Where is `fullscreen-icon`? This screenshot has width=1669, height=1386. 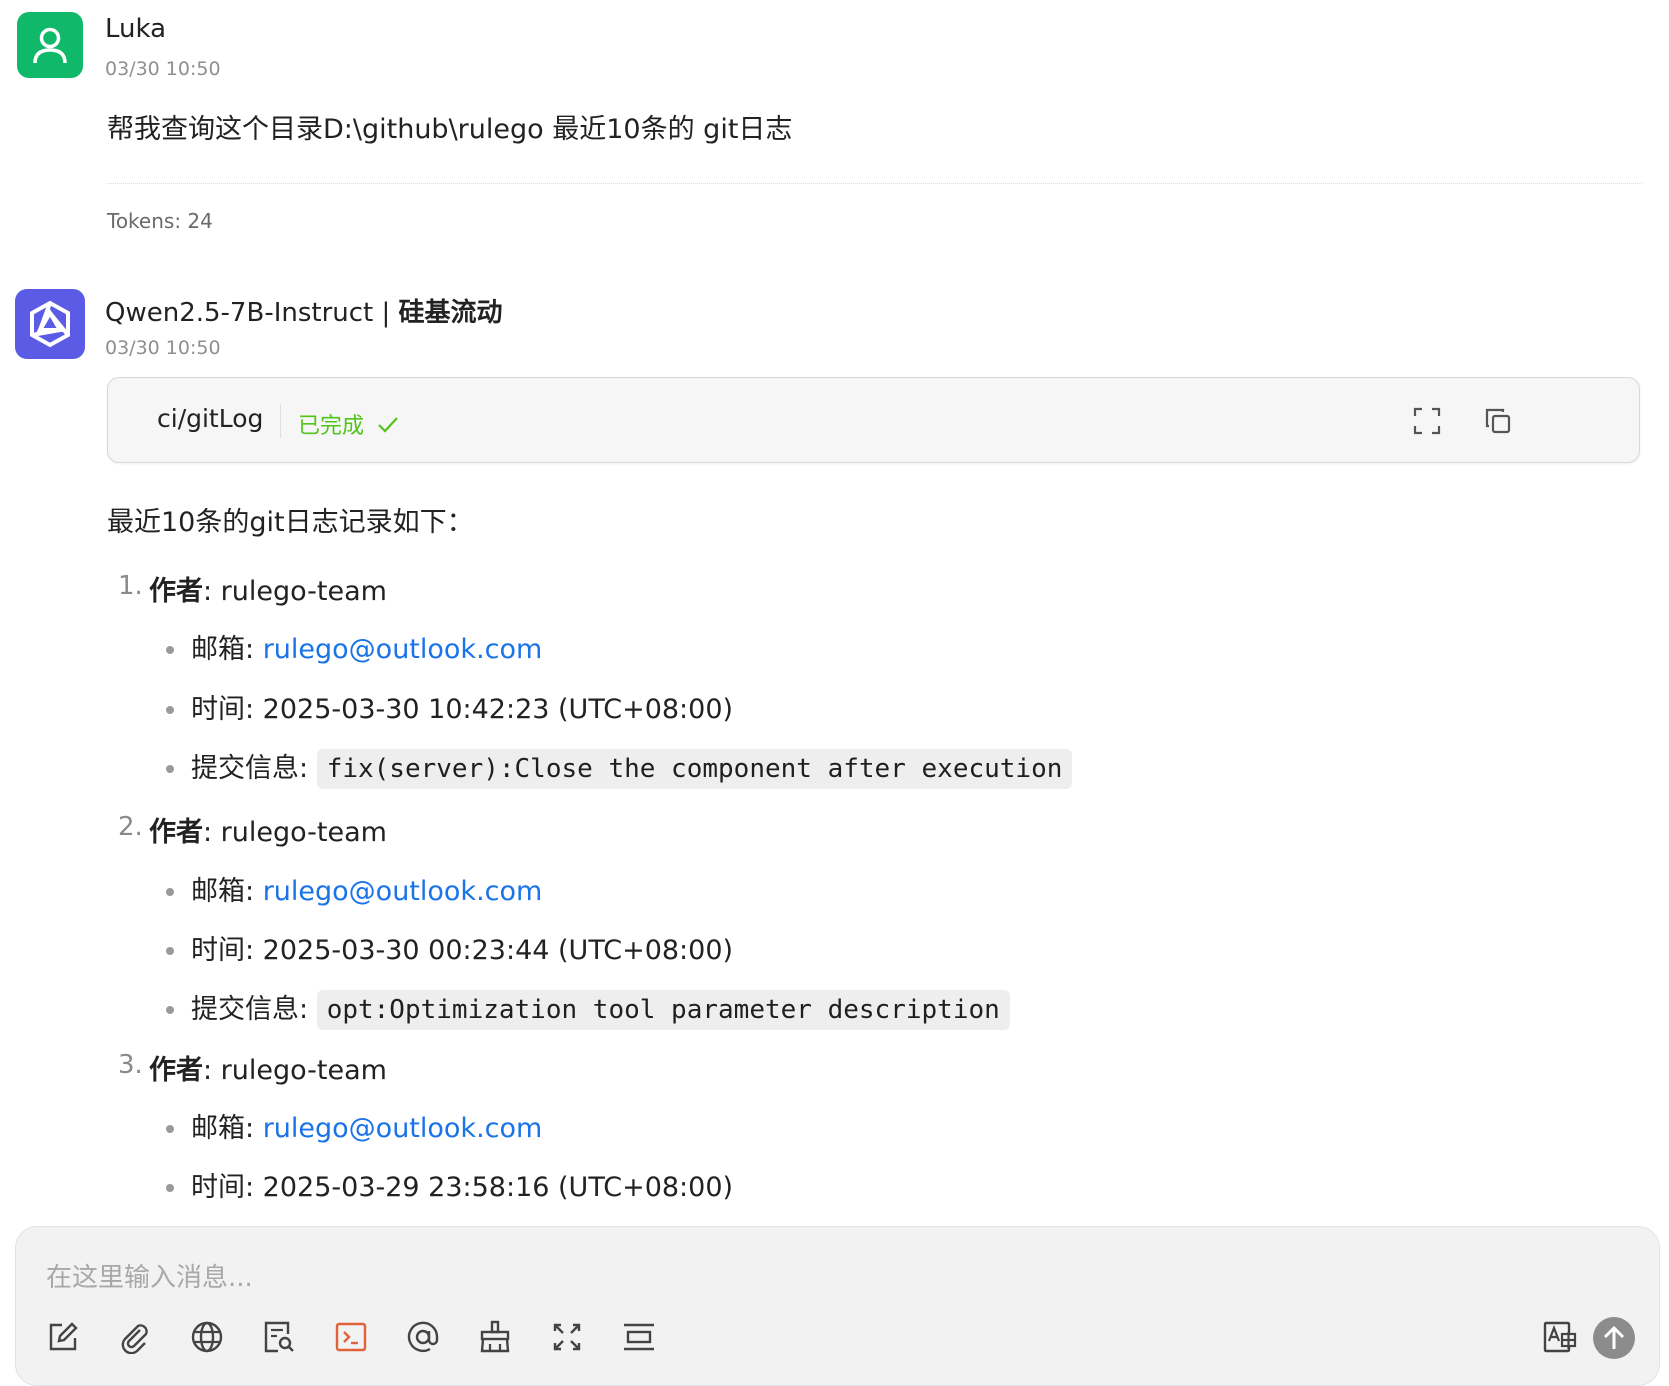 fullscreen-icon is located at coordinates (1427, 421).